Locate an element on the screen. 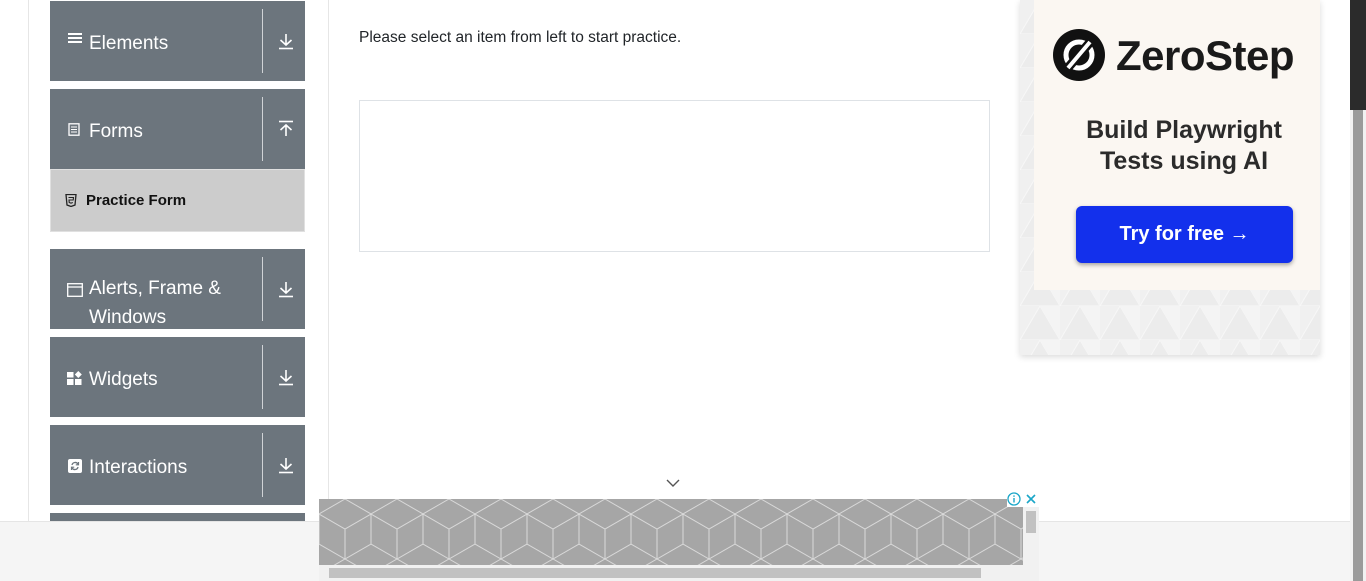 The height and width of the screenshot is (581, 1366). sidebar-item-label: Practice Form is located at coordinates (136, 200).